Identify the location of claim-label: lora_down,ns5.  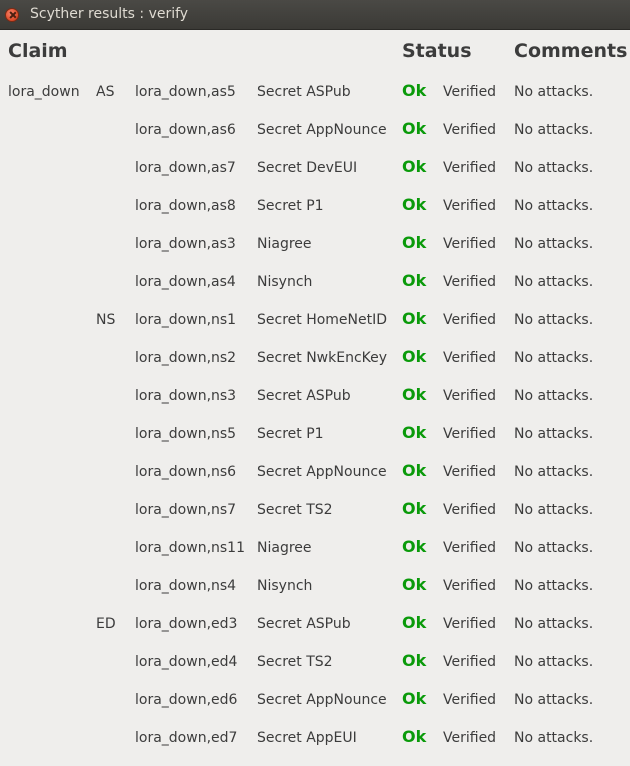
(186, 434).